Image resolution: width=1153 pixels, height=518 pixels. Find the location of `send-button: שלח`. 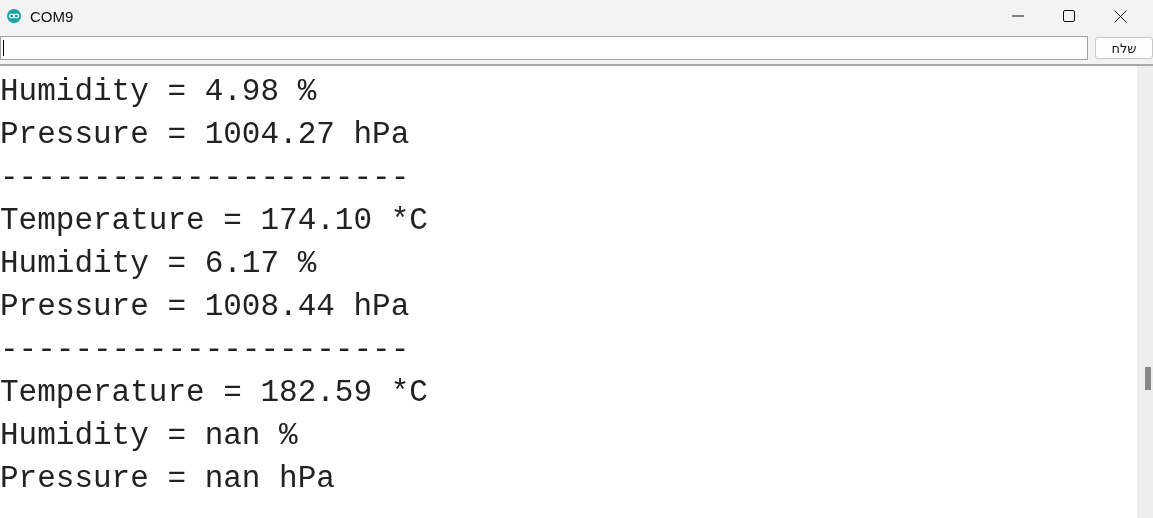

send-button: שלח is located at coordinates (1124, 48).